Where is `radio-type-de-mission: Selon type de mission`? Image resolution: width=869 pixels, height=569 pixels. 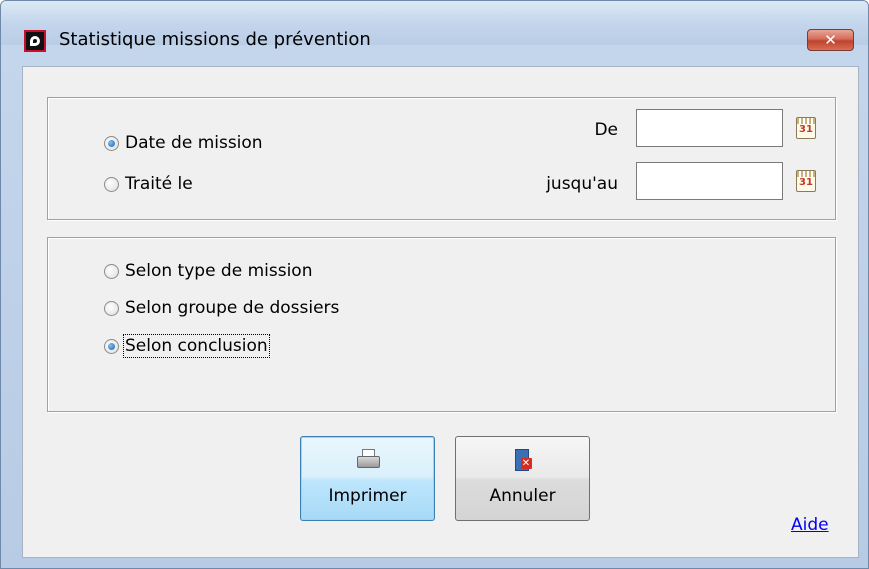 radio-type-de-mission: Selon type de mission is located at coordinates (208, 271).